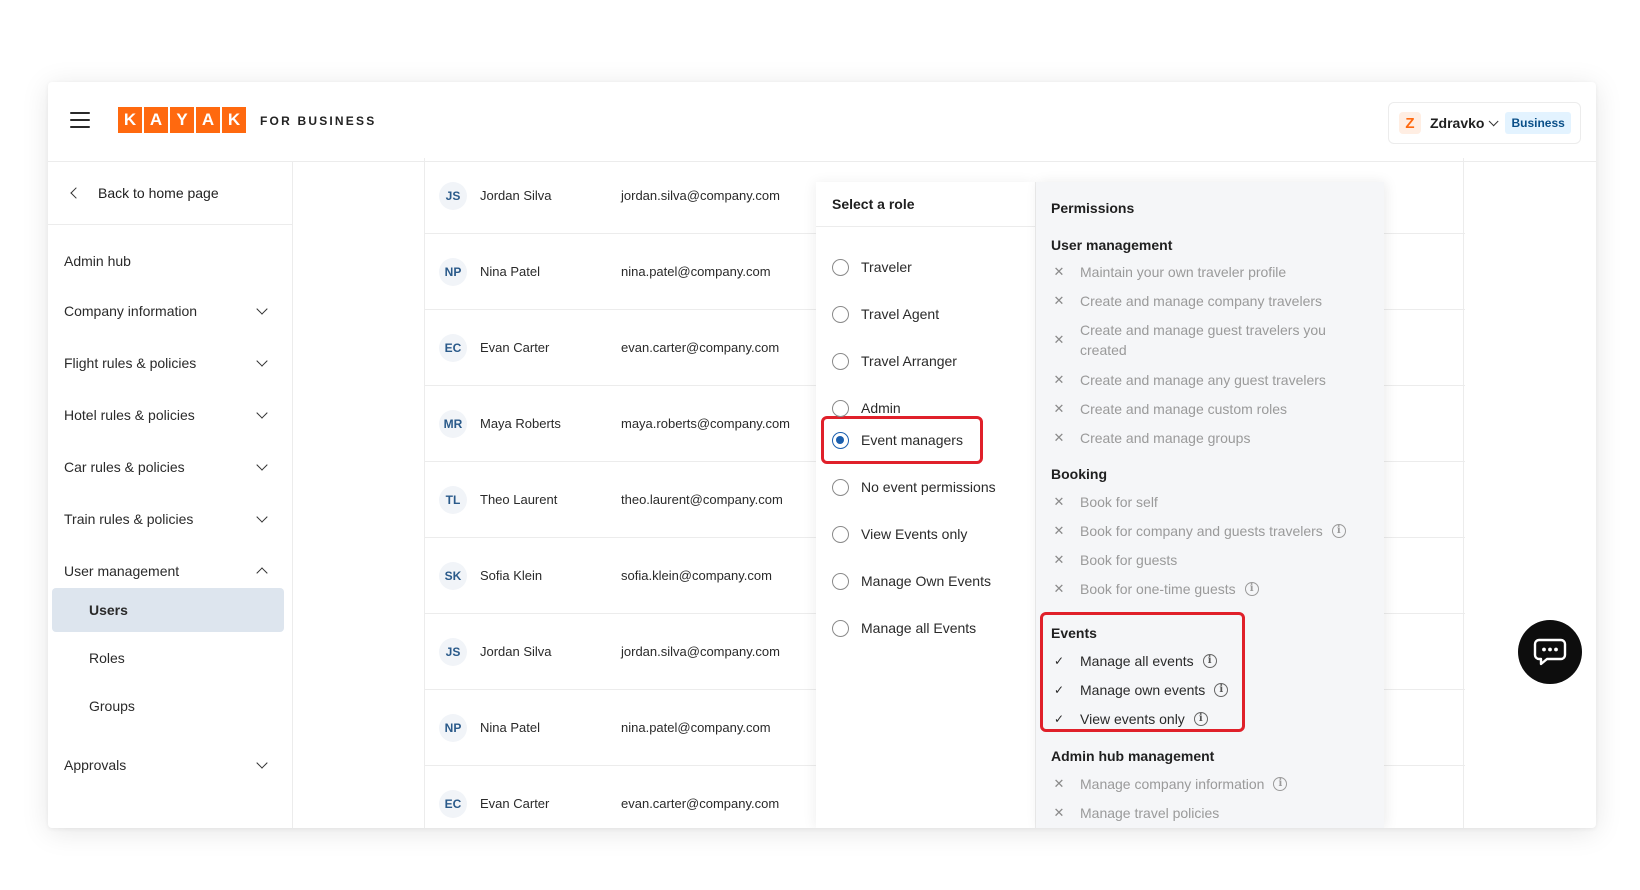 The height and width of the screenshot is (890, 1640). Describe the element at coordinates (1203, 380) in the screenshot. I see `permission-label: Create and manage any guest travelers` at that location.